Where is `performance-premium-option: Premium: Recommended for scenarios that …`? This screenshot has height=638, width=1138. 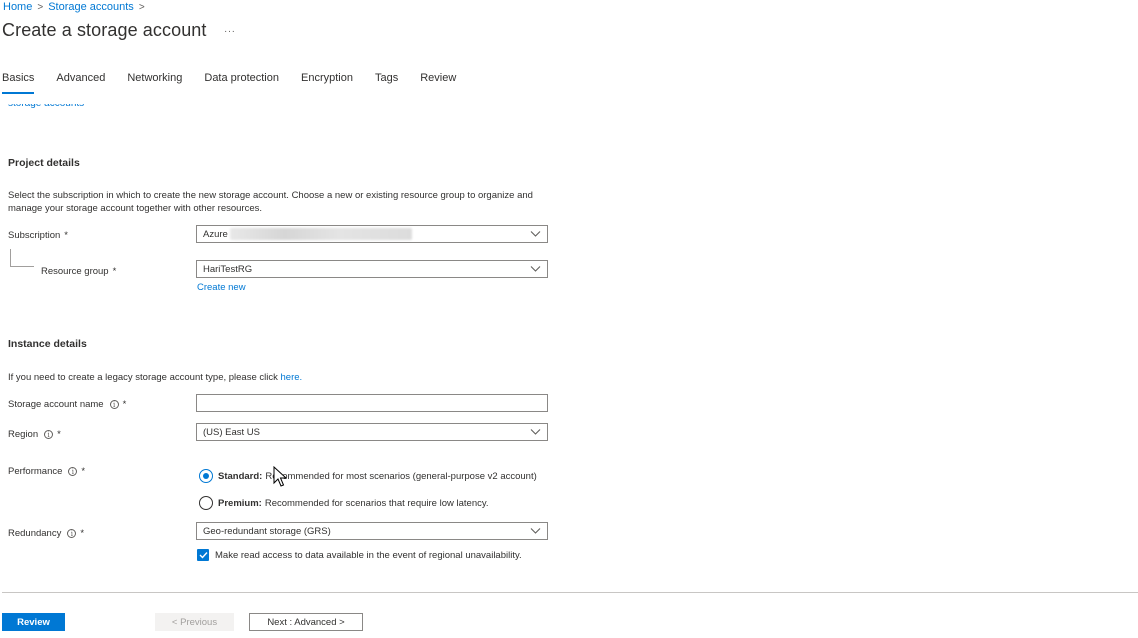
performance-premium-option: Premium: Recommended for scenarios that … is located at coordinates (344, 503).